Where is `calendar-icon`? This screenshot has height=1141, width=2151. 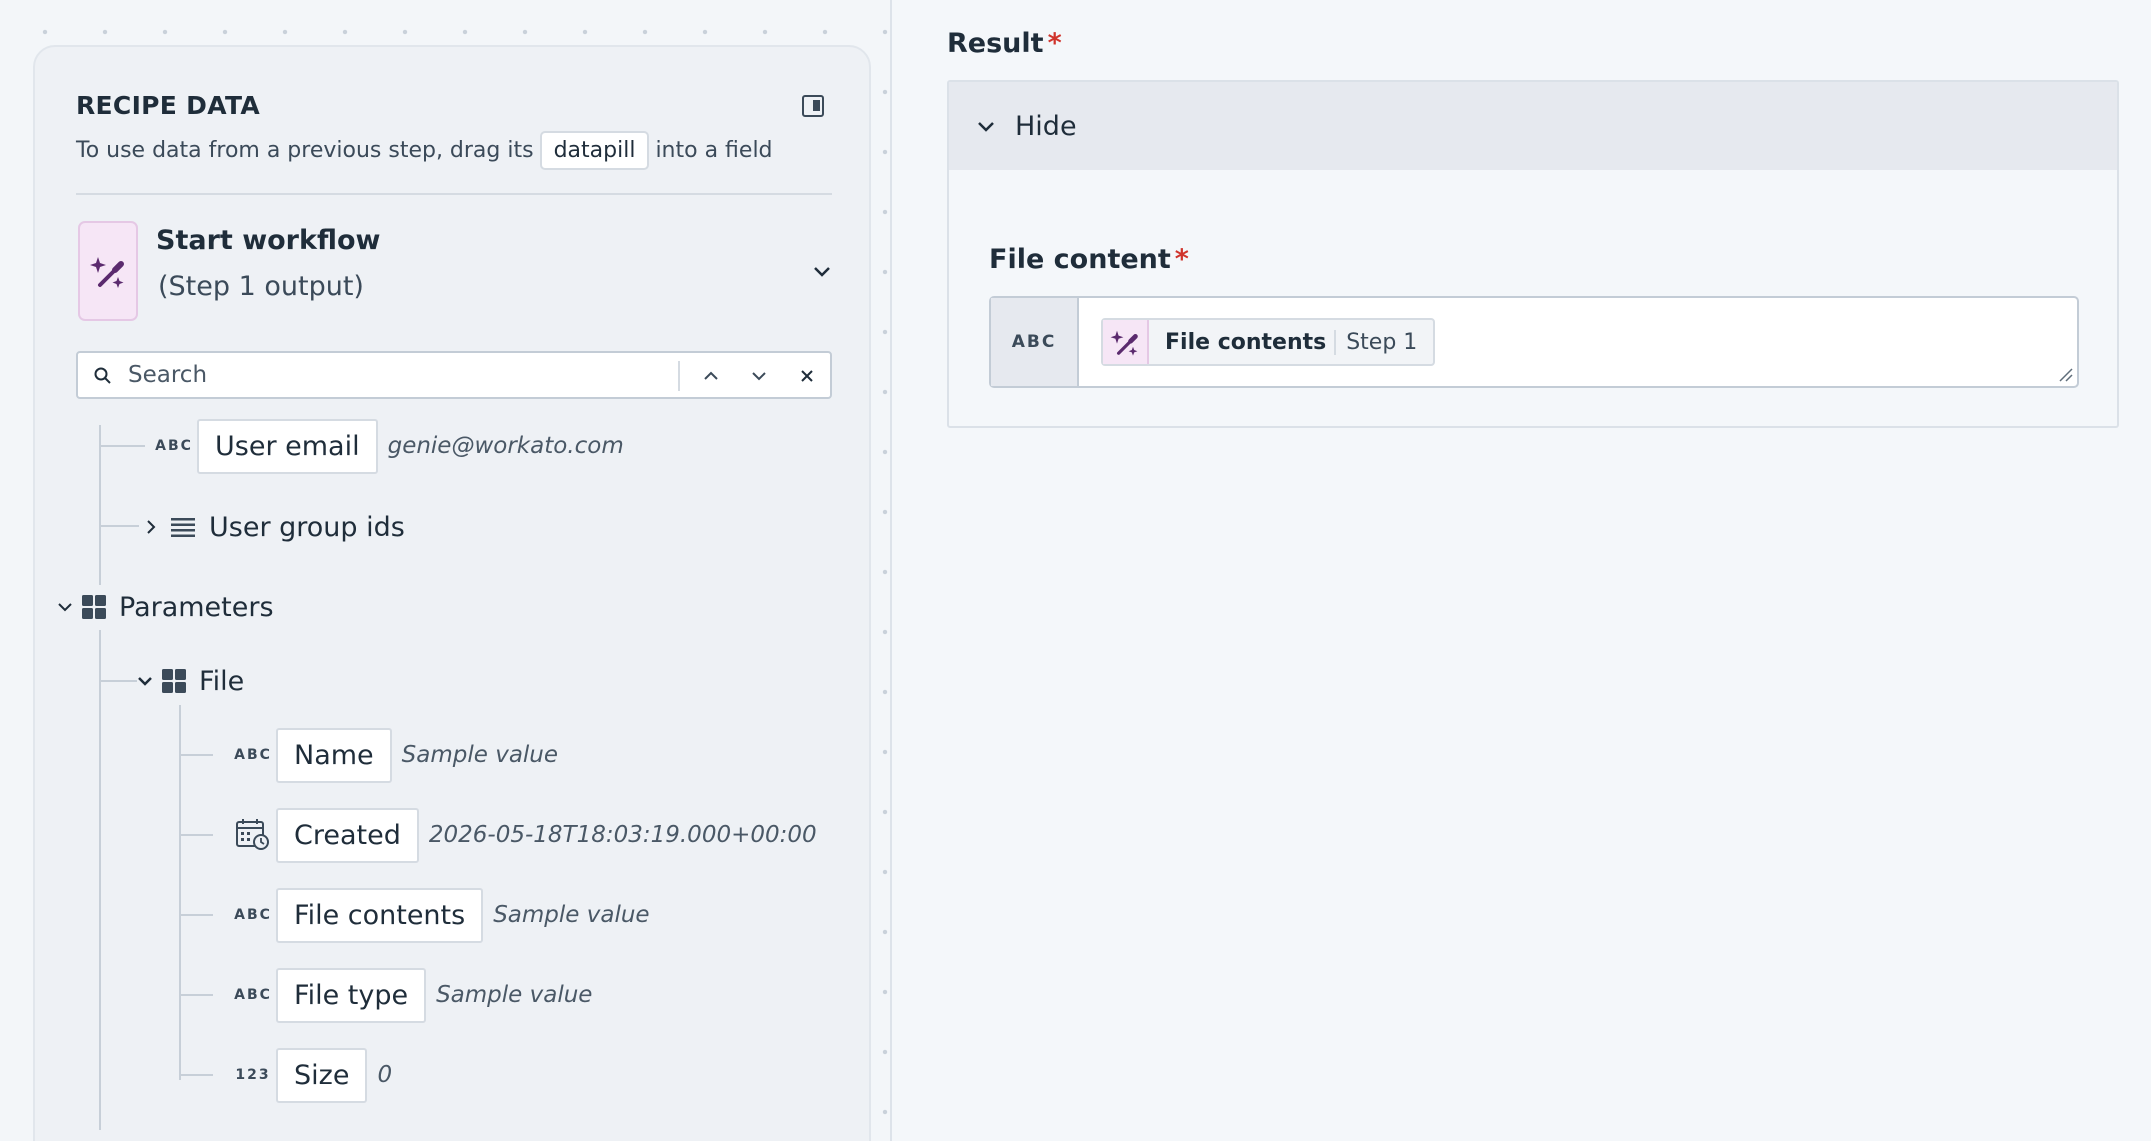
calendar-icon is located at coordinates (253, 835).